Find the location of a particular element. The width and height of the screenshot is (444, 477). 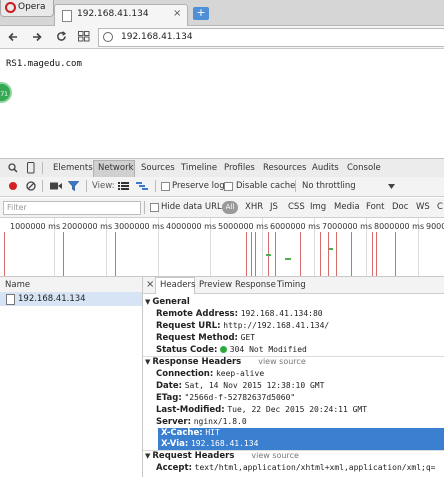

screenshot-camera-icon is located at coordinates (56, 186).